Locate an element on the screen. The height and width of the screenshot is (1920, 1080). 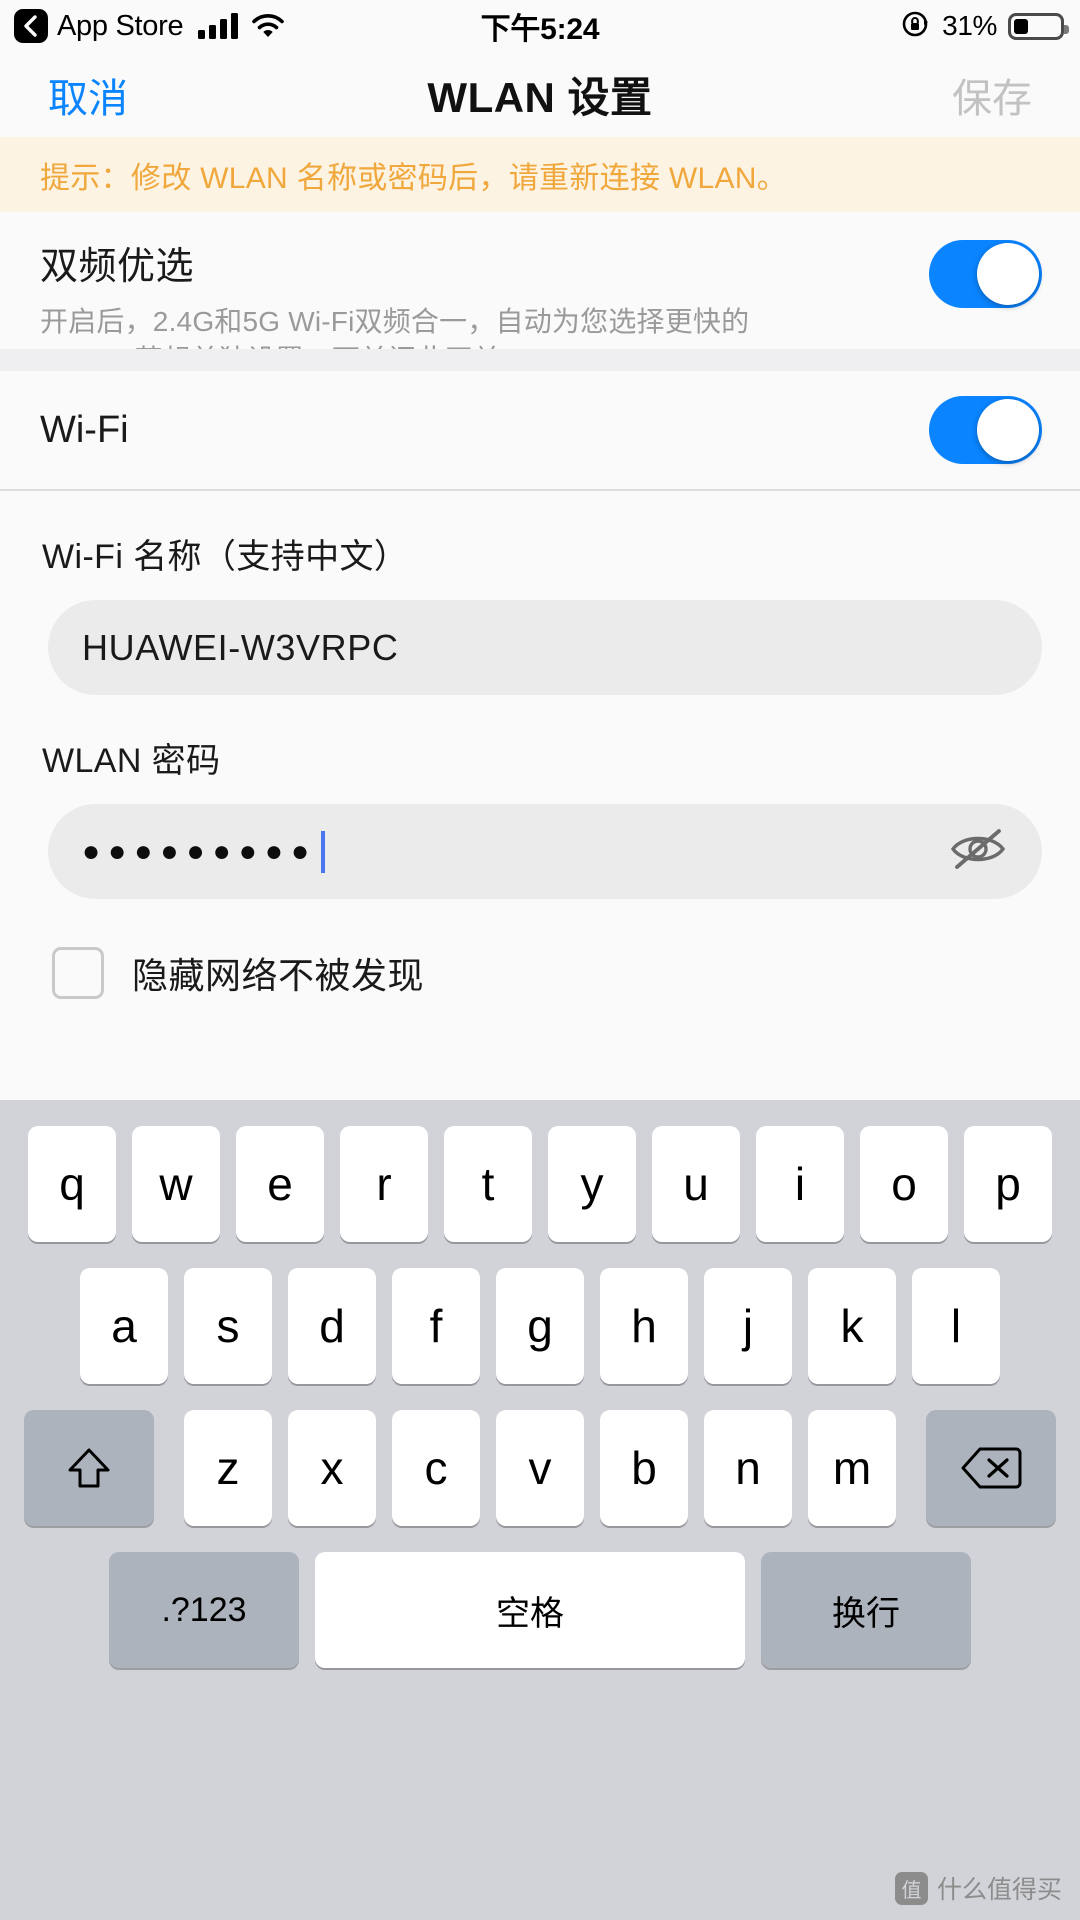
hide-network-label: 隐藏网络不被发现 is located at coordinates (278, 975).